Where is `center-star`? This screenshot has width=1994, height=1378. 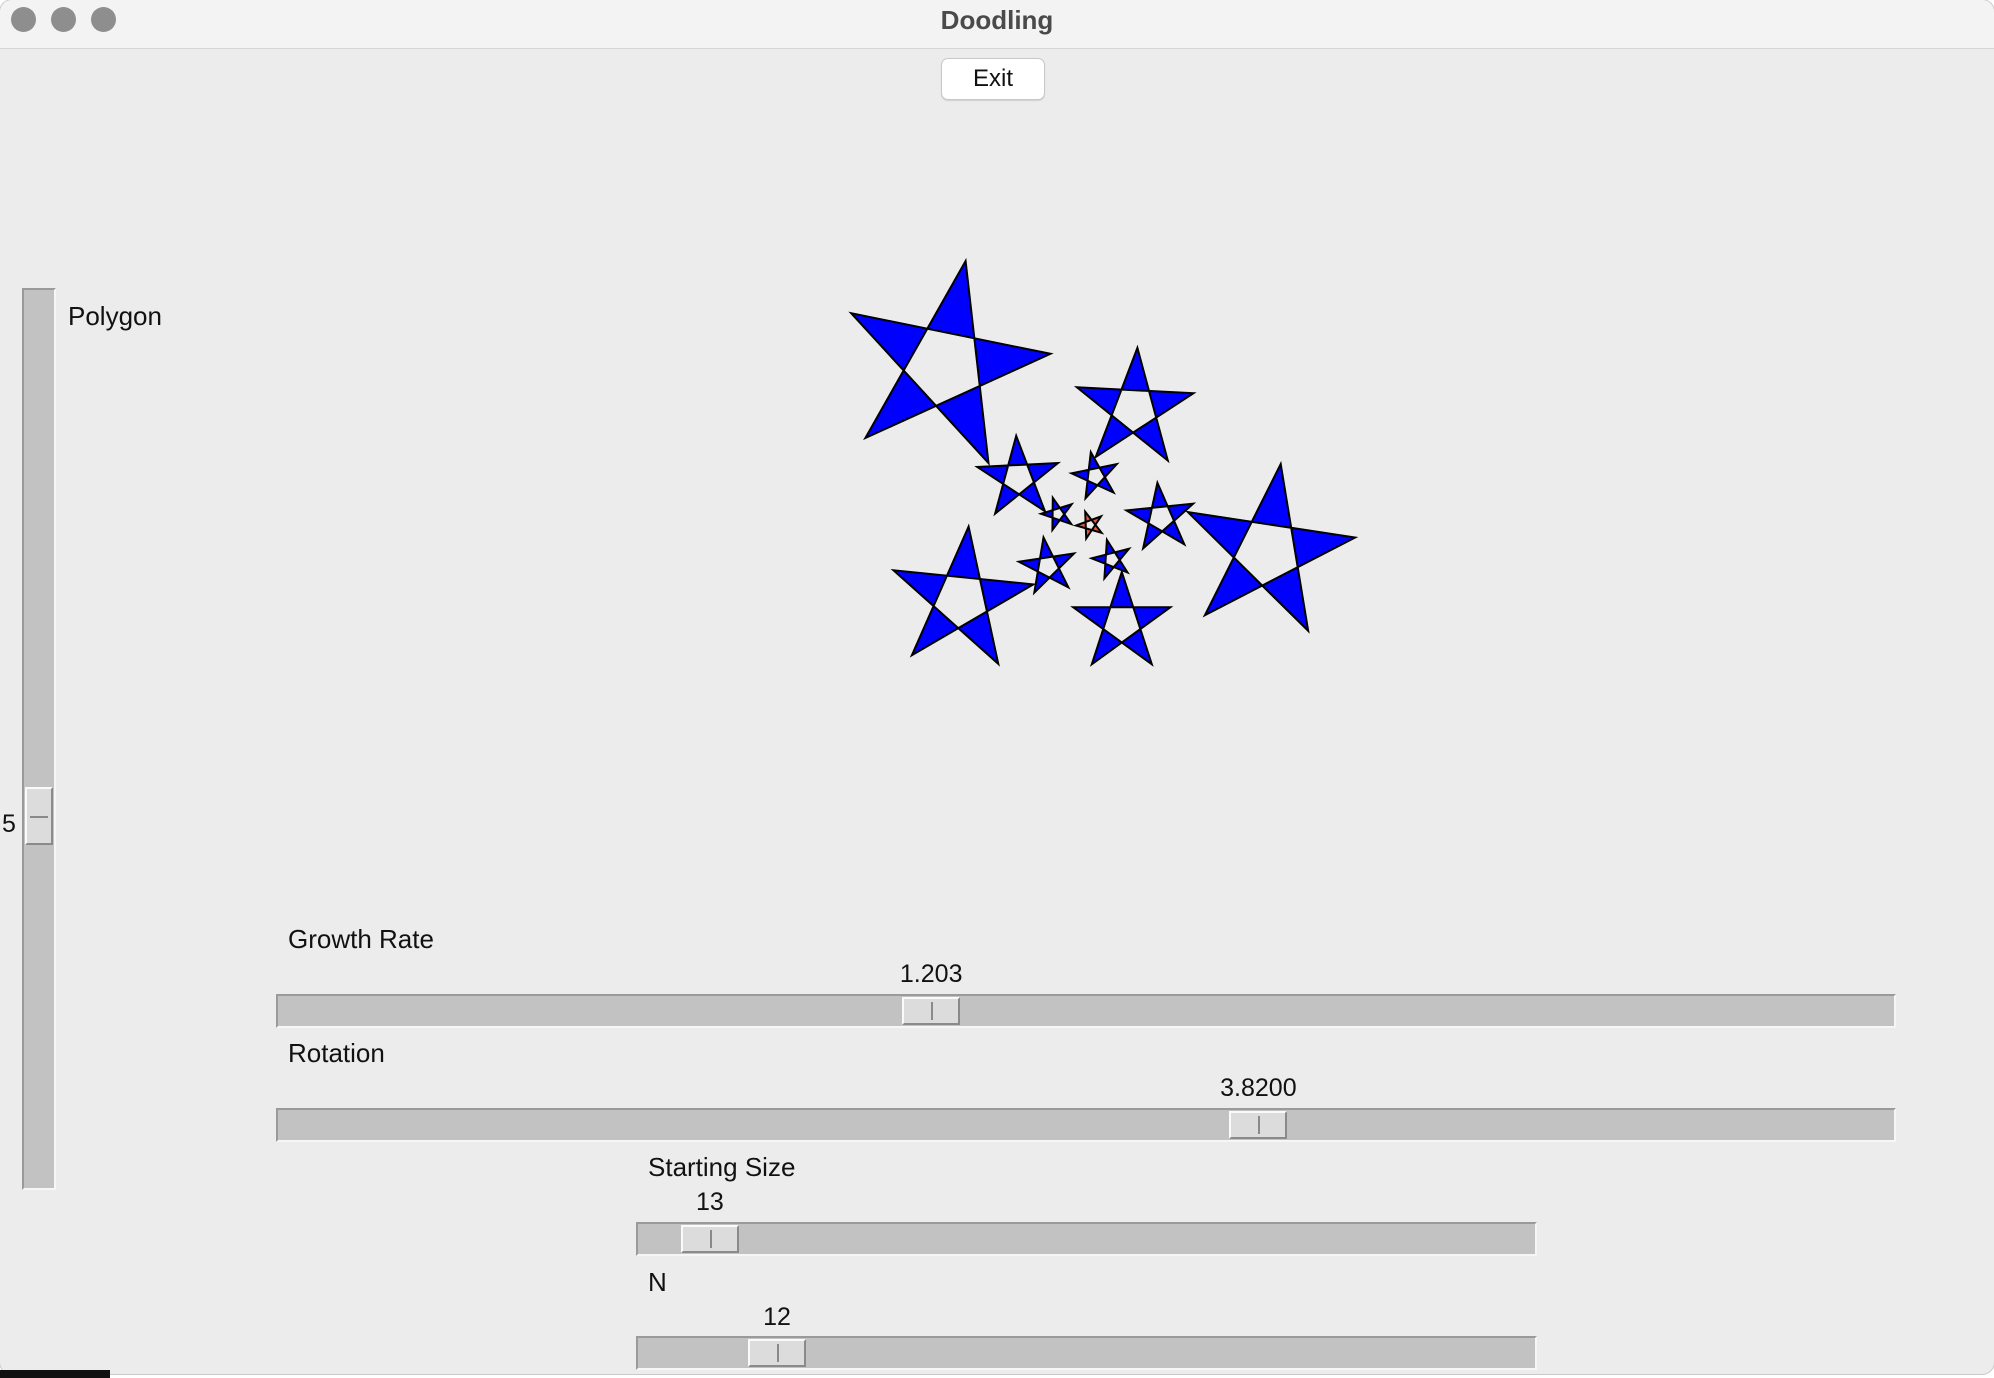 center-star is located at coordinates (1088, 525).